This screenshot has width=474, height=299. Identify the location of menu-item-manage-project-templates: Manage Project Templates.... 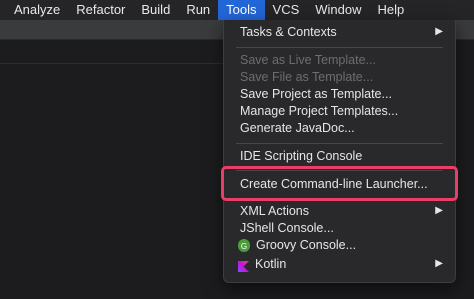
(339, 111).